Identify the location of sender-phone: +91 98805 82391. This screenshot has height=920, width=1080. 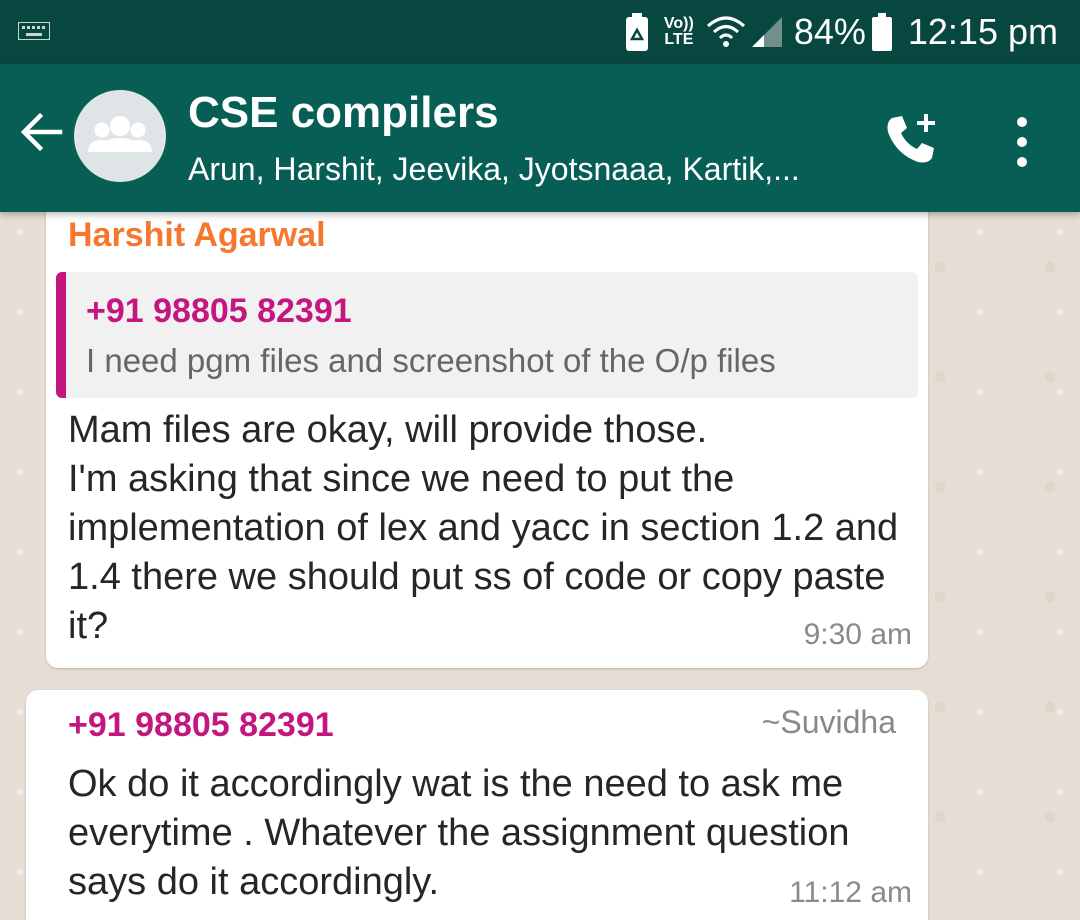
(201, 725).